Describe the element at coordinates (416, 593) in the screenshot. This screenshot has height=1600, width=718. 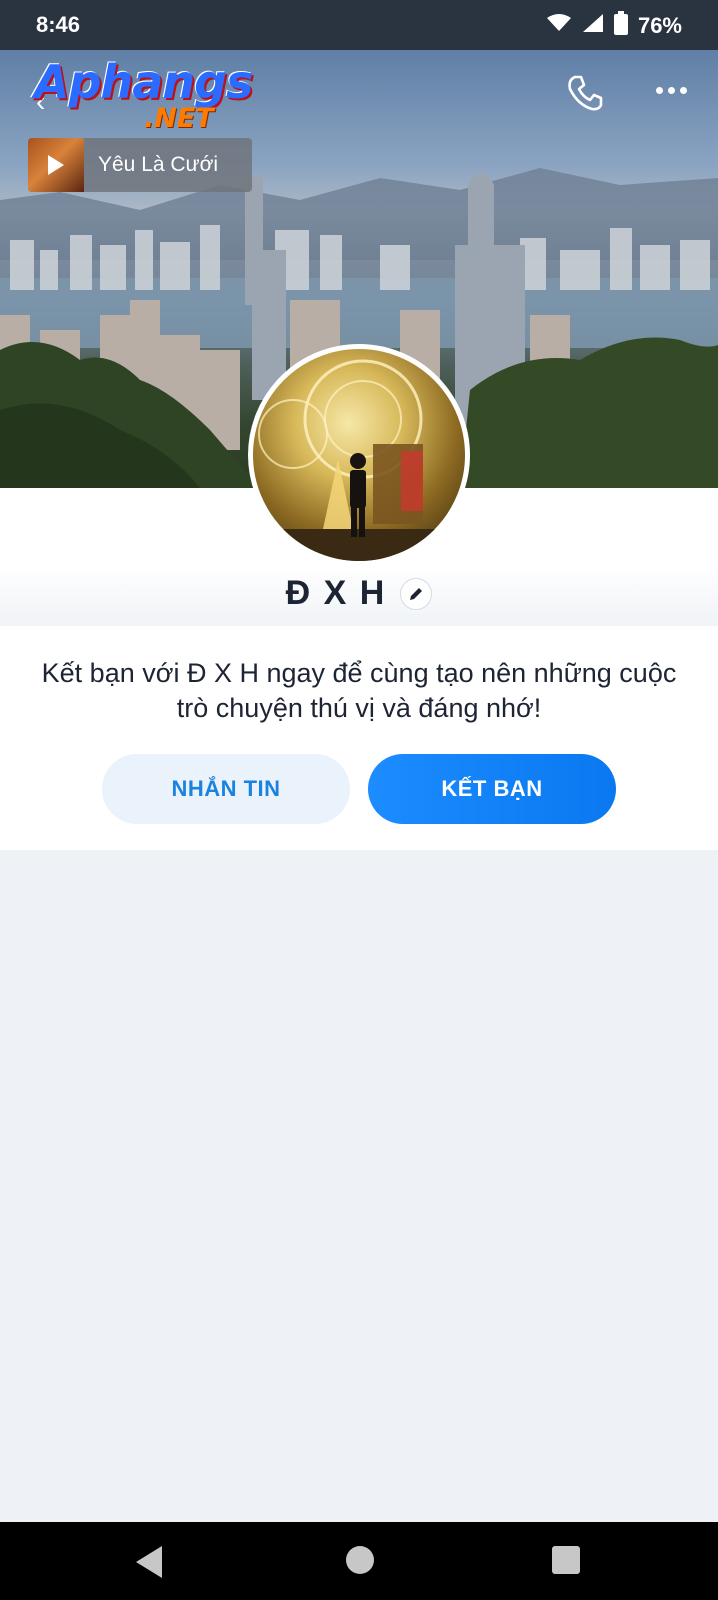
I see `edit-pencil-icon` at that location.